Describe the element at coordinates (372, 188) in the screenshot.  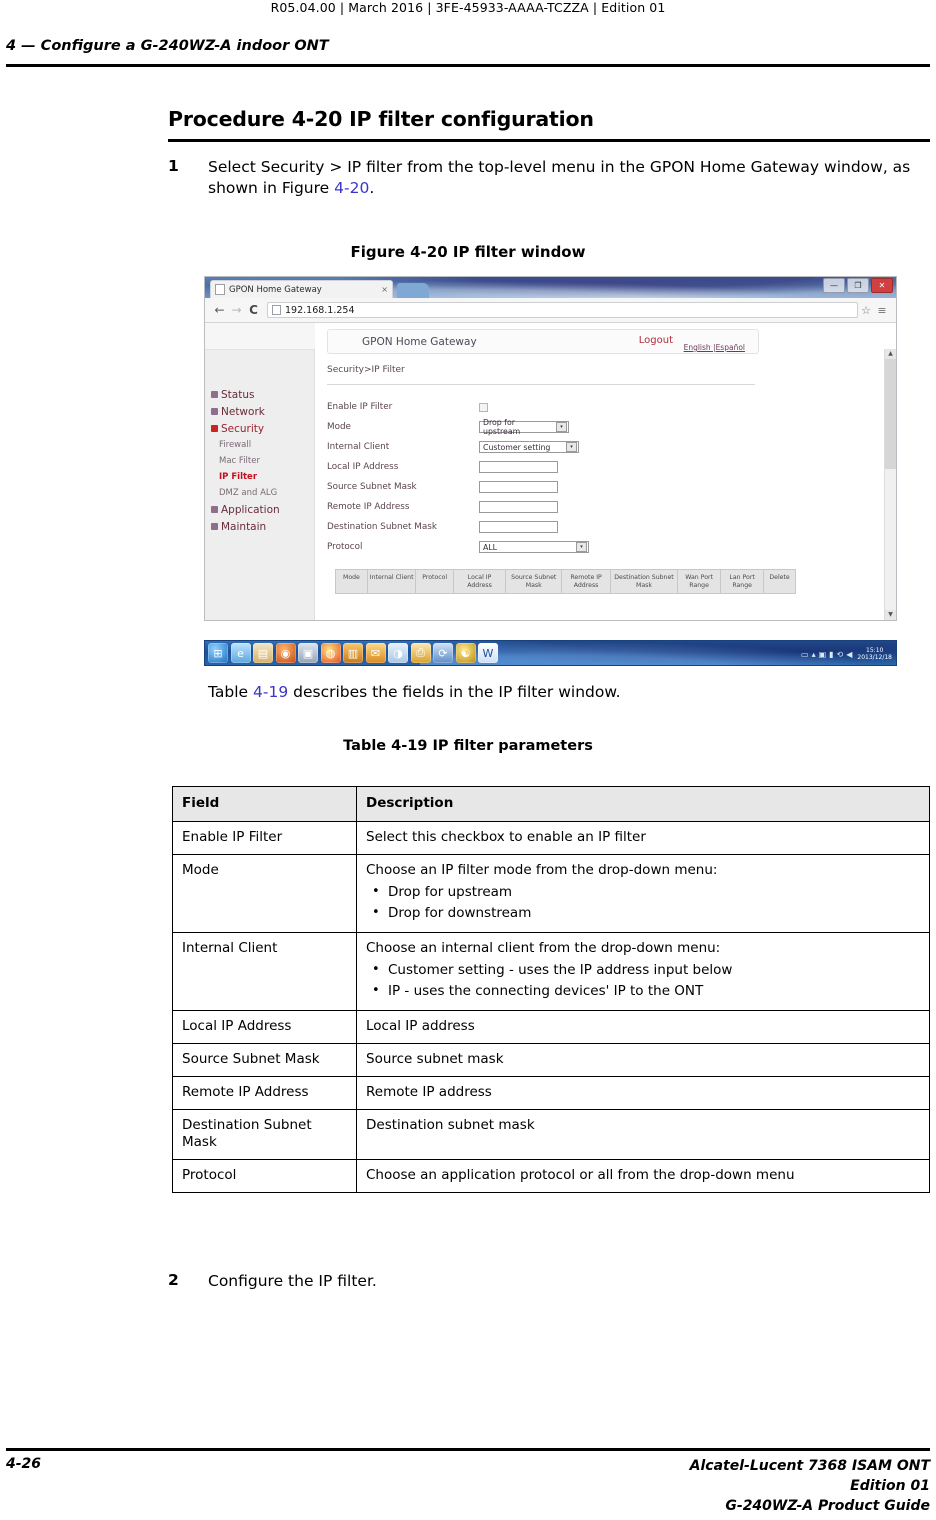
I see `step-1-text-after: .` at that location.